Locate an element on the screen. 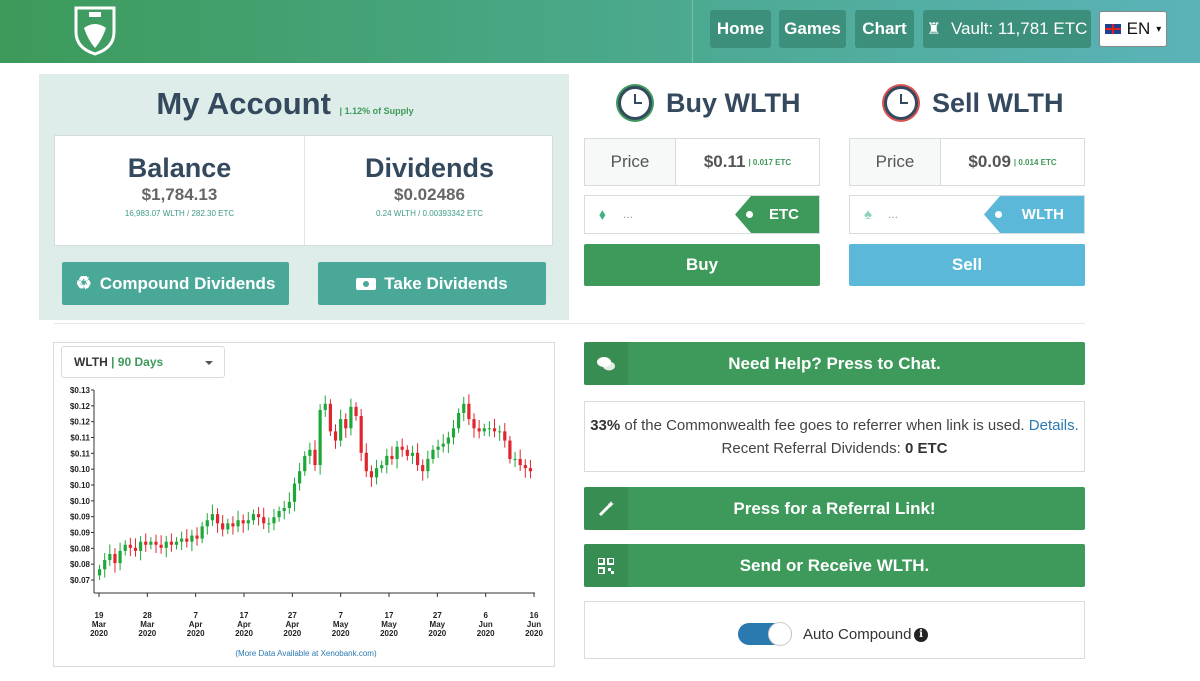 This screenshot has width=1200, height=681. chart-range-select: WLTH | 90 Days is located at coordinates (143, 362).